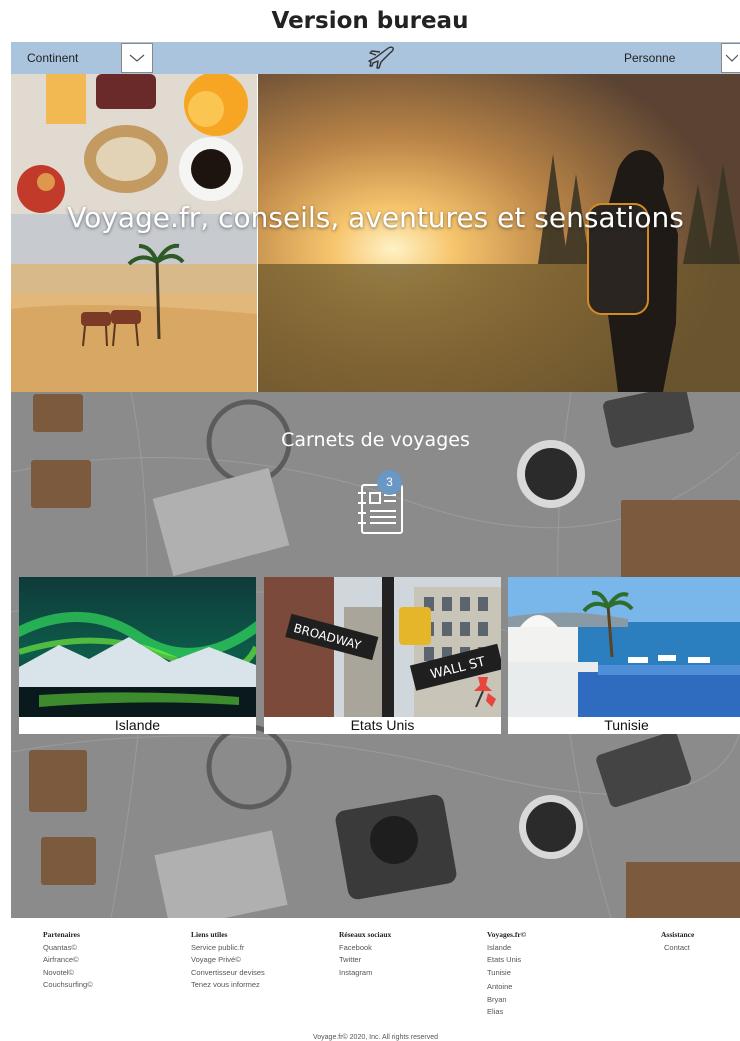  I want to click on continent-label: Continent, so click(53, 58).